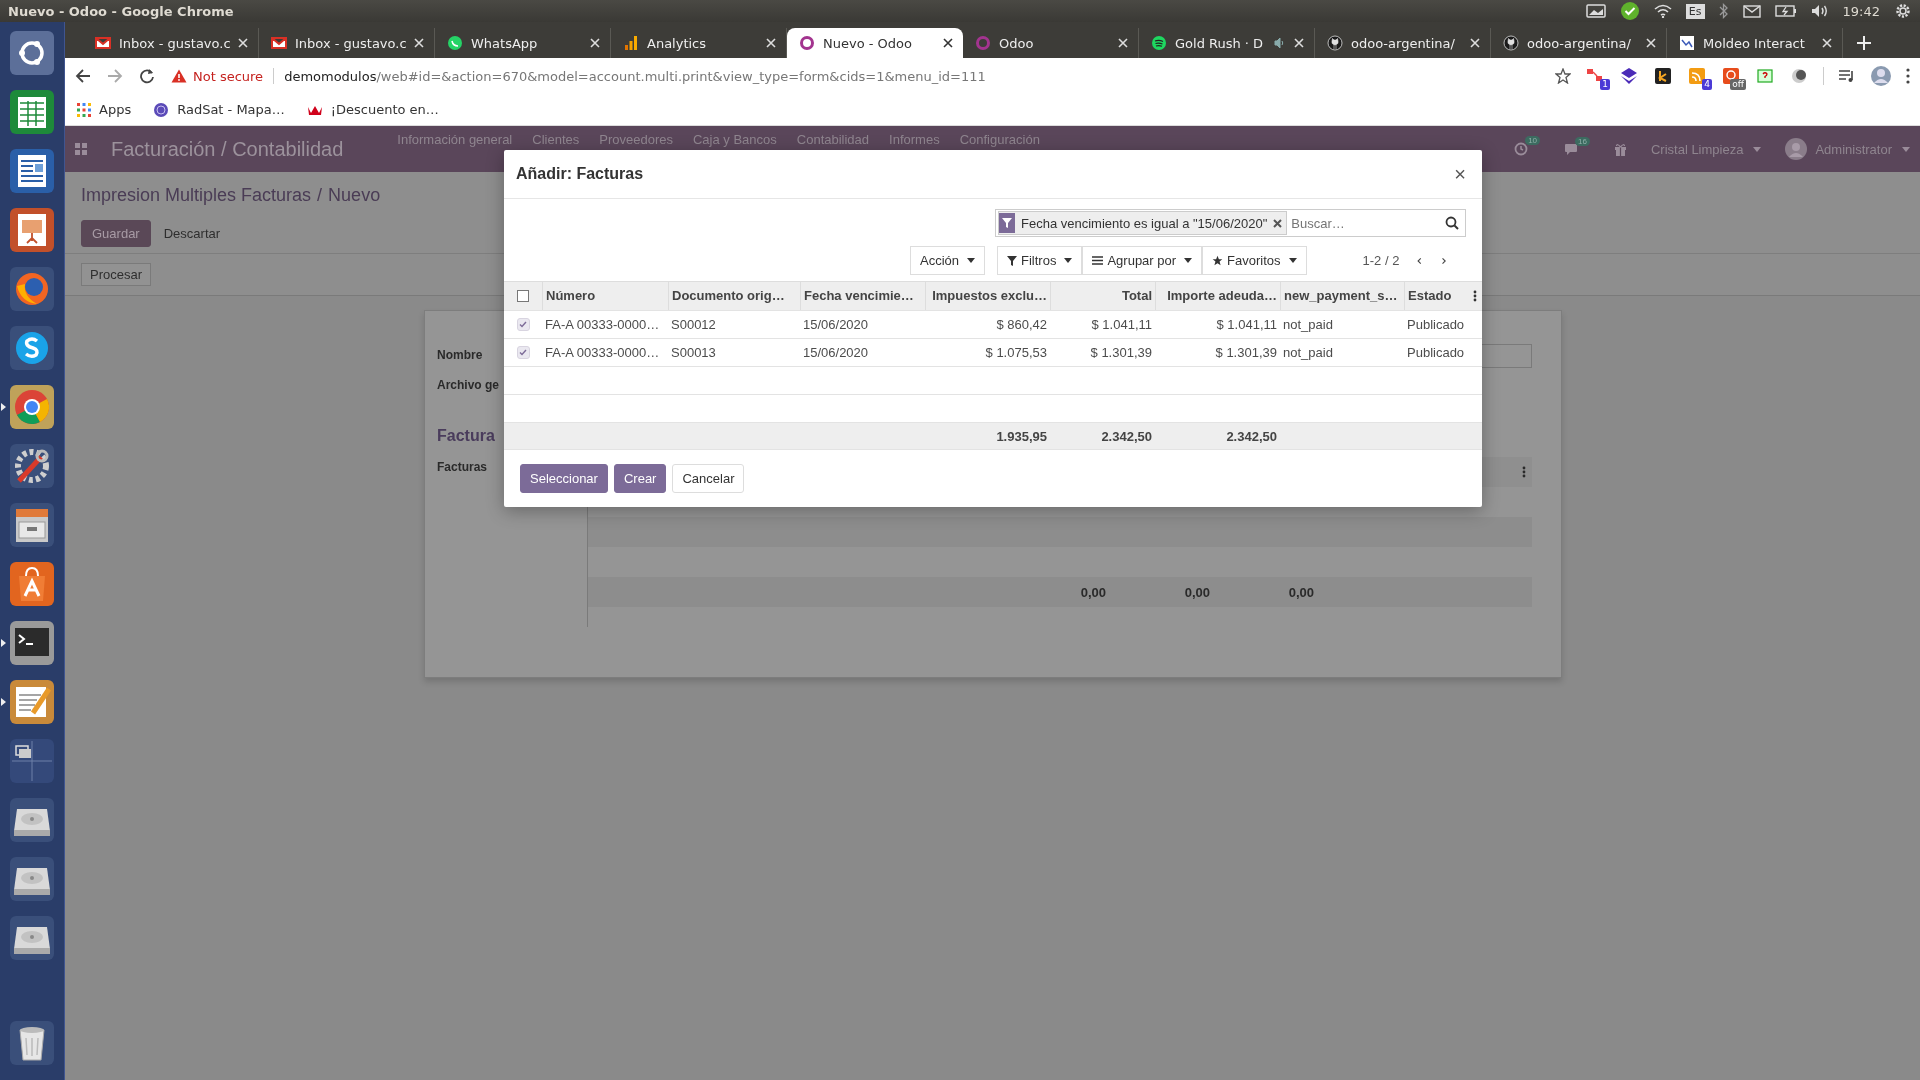 Image resolution: width=1920 pixels, height=1080 pixels. What do you see at coordinates (1021, 324) in the screenshot?
I see `table-cell-text: $ 860,42` at bounding box center [1021, 324].